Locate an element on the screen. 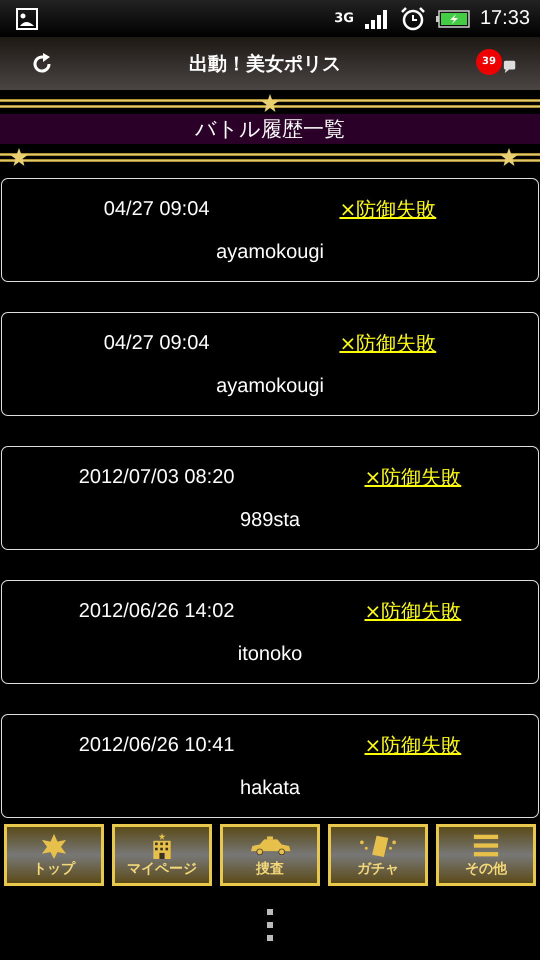 Image resolution: width=540 pixels, height=960 pixels. app-title: 出動！美女ポリス is located at coordinates (265, 64).